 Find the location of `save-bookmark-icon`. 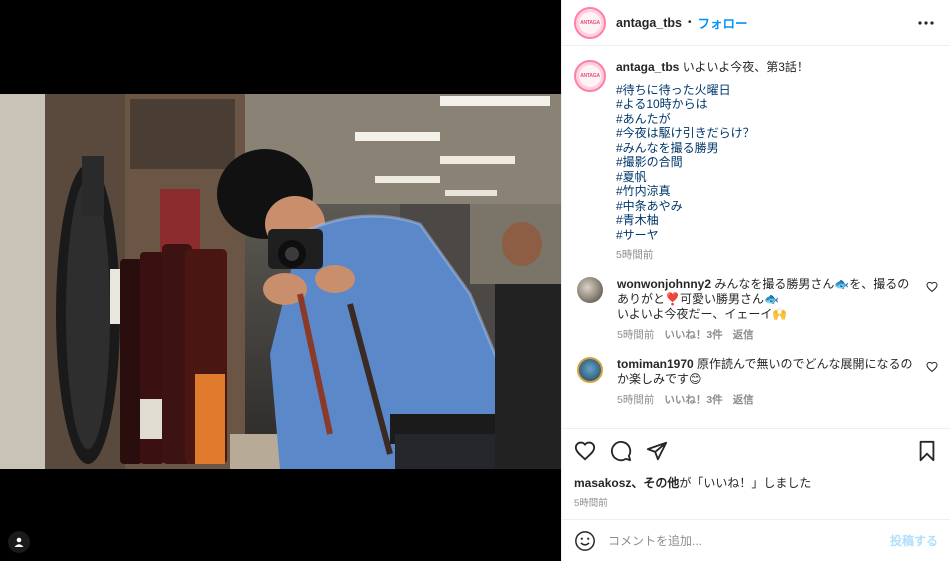

save-bookmark-icon is located at coordinates (927, 451).